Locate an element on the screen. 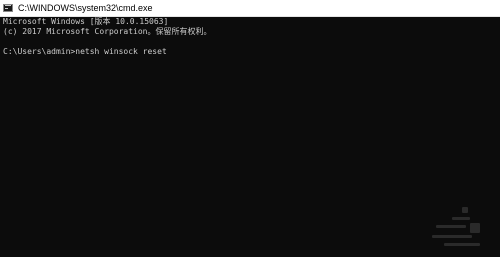 Image resolution: width=500 pixels, height=257 pixels. watermark-graphic is located at coordinates (457, 228).